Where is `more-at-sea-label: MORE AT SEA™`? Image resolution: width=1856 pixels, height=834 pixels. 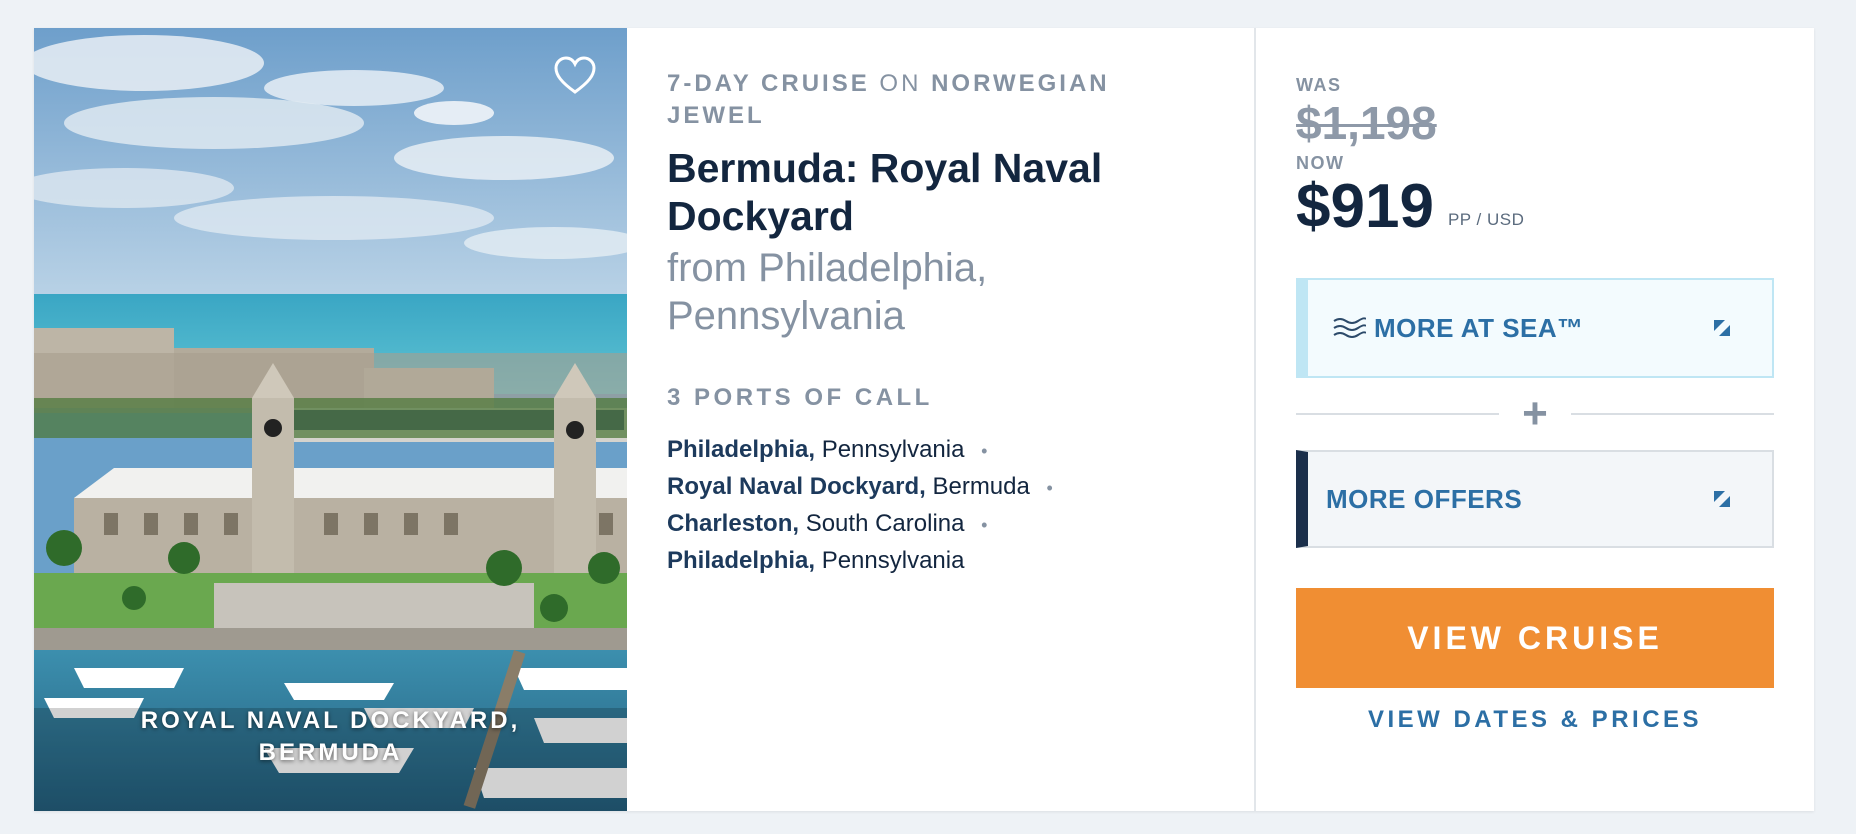 more-at-sea-label: MORE AT SEA™ is located at coordinates (1479, 327).